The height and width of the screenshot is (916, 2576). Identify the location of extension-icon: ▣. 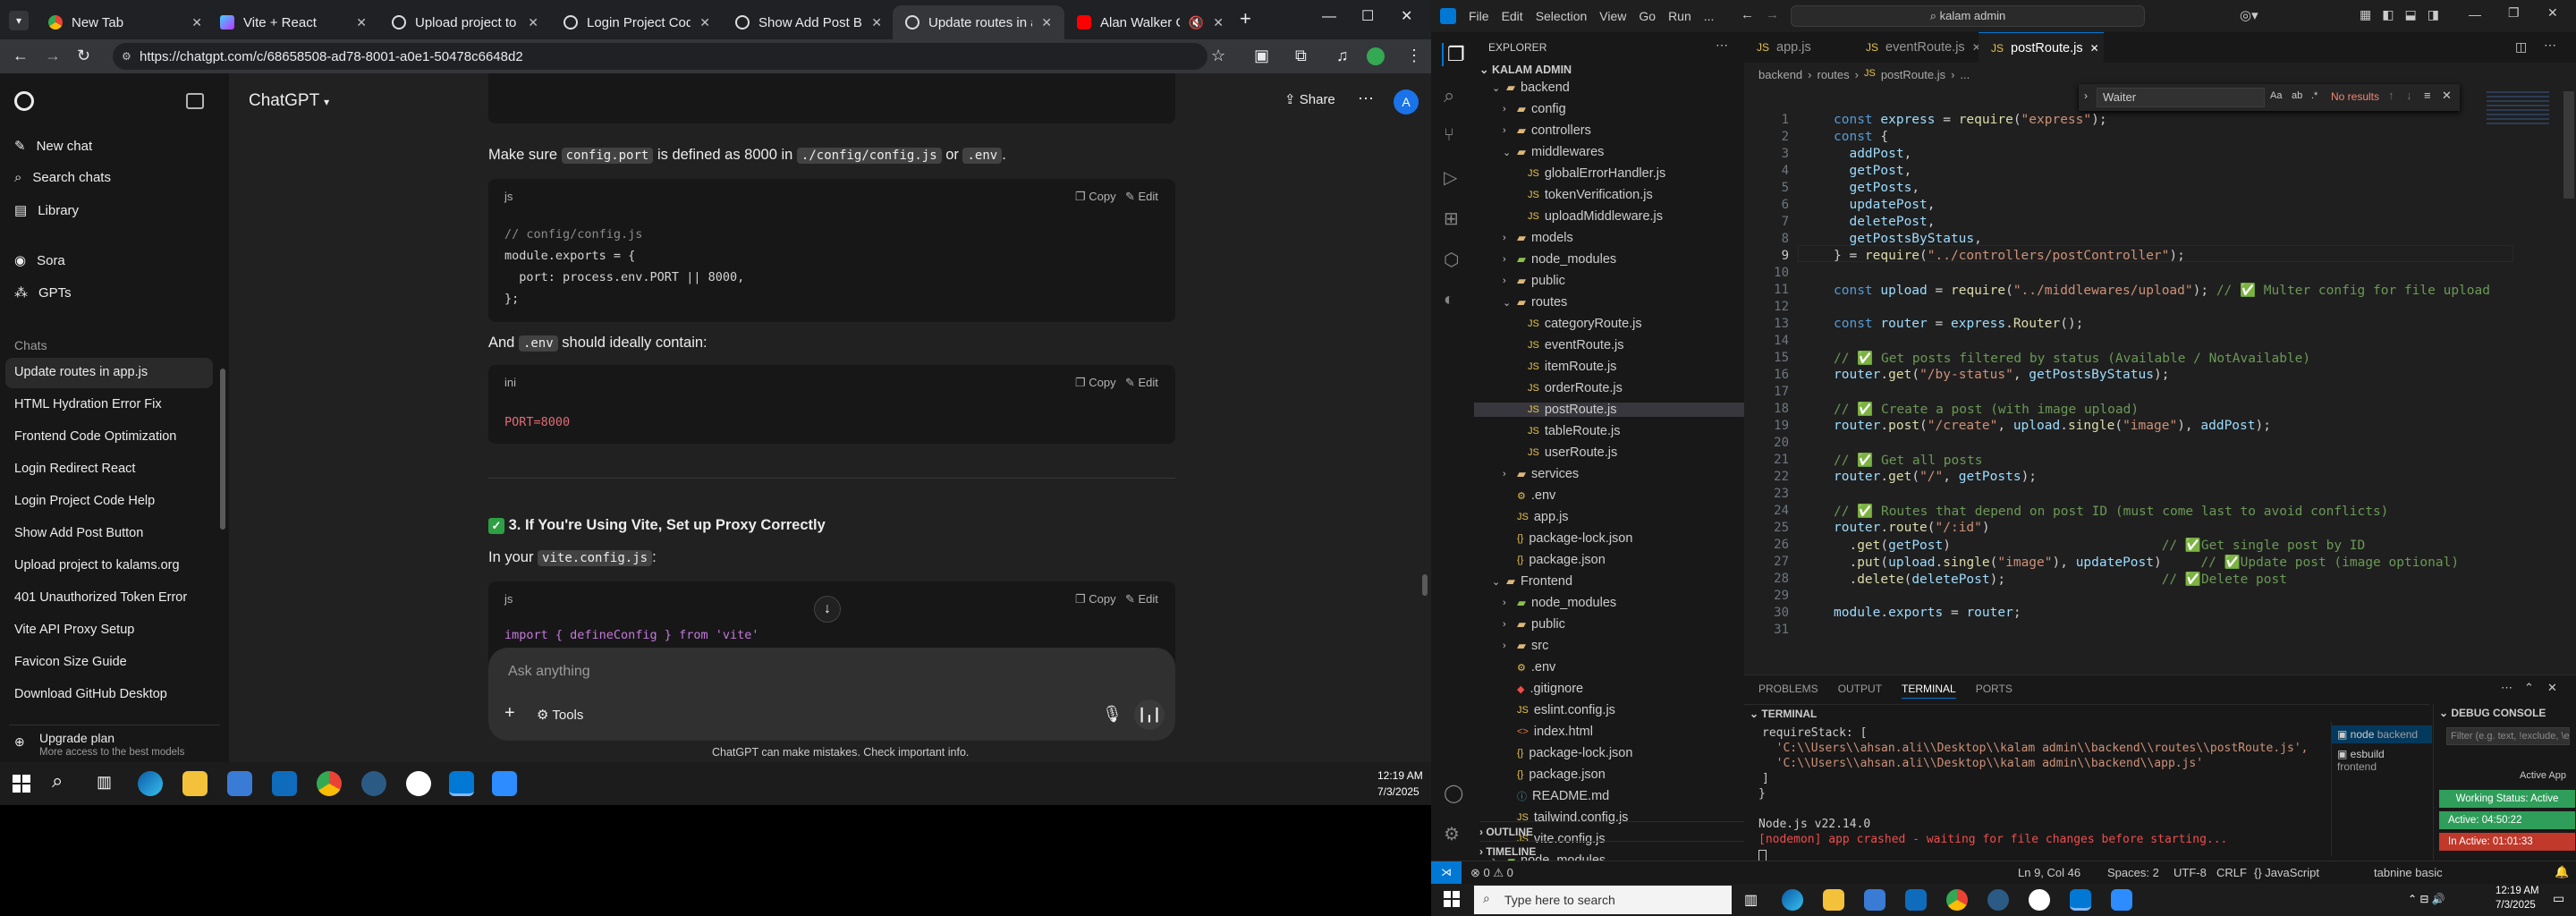
(1261, 56).